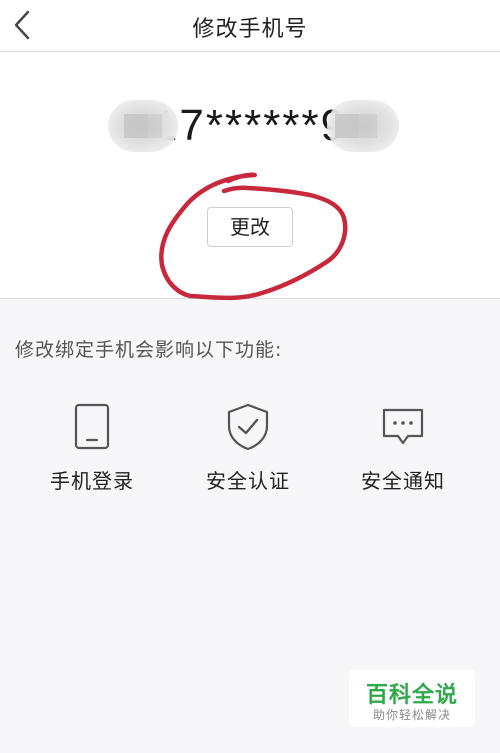  What do you see at coordinates (250, 125) in the screenshot?
I see `masked-phone-number: 17******9` at bounding box center [250, 125].